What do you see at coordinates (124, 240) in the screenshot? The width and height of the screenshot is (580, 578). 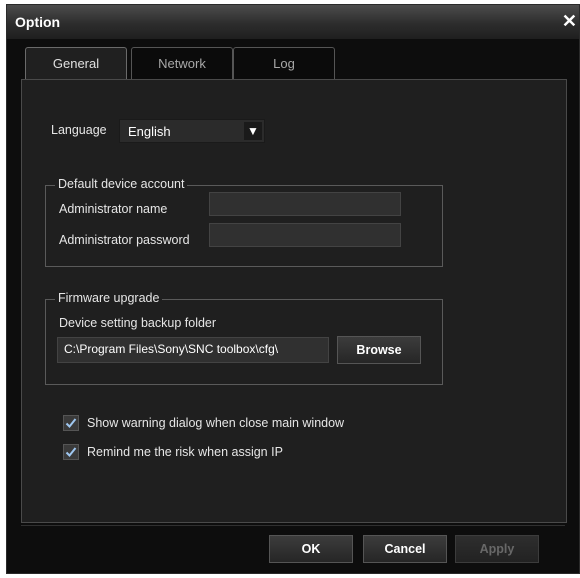 I see `admin-password-label: Administrator password` at bounding box center [124, 240].